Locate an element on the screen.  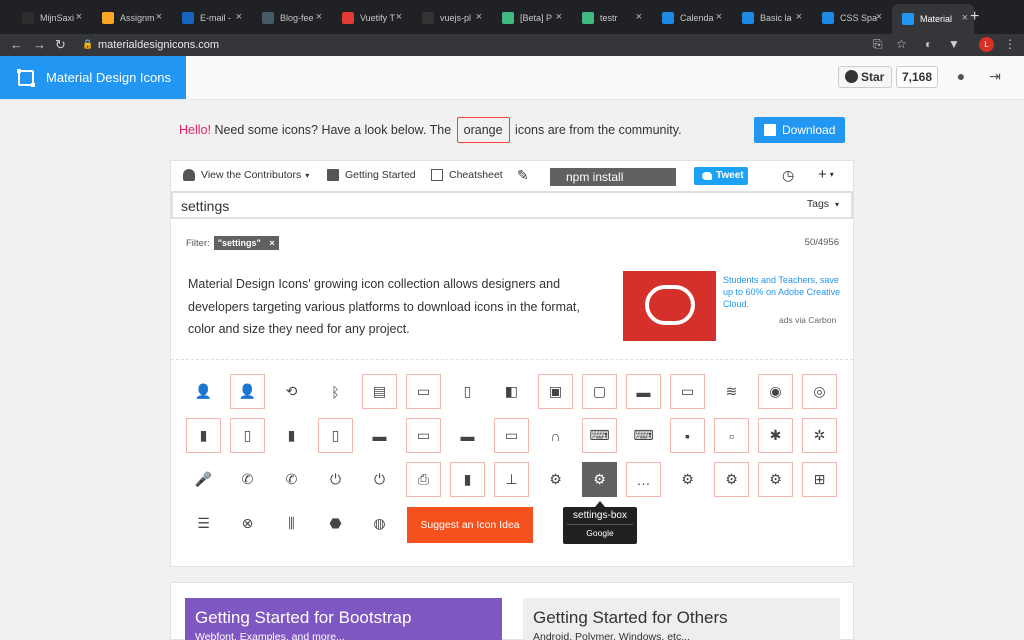
contributors-dropdown: View the Contributors ▾ is located at coordinates (246, 175).